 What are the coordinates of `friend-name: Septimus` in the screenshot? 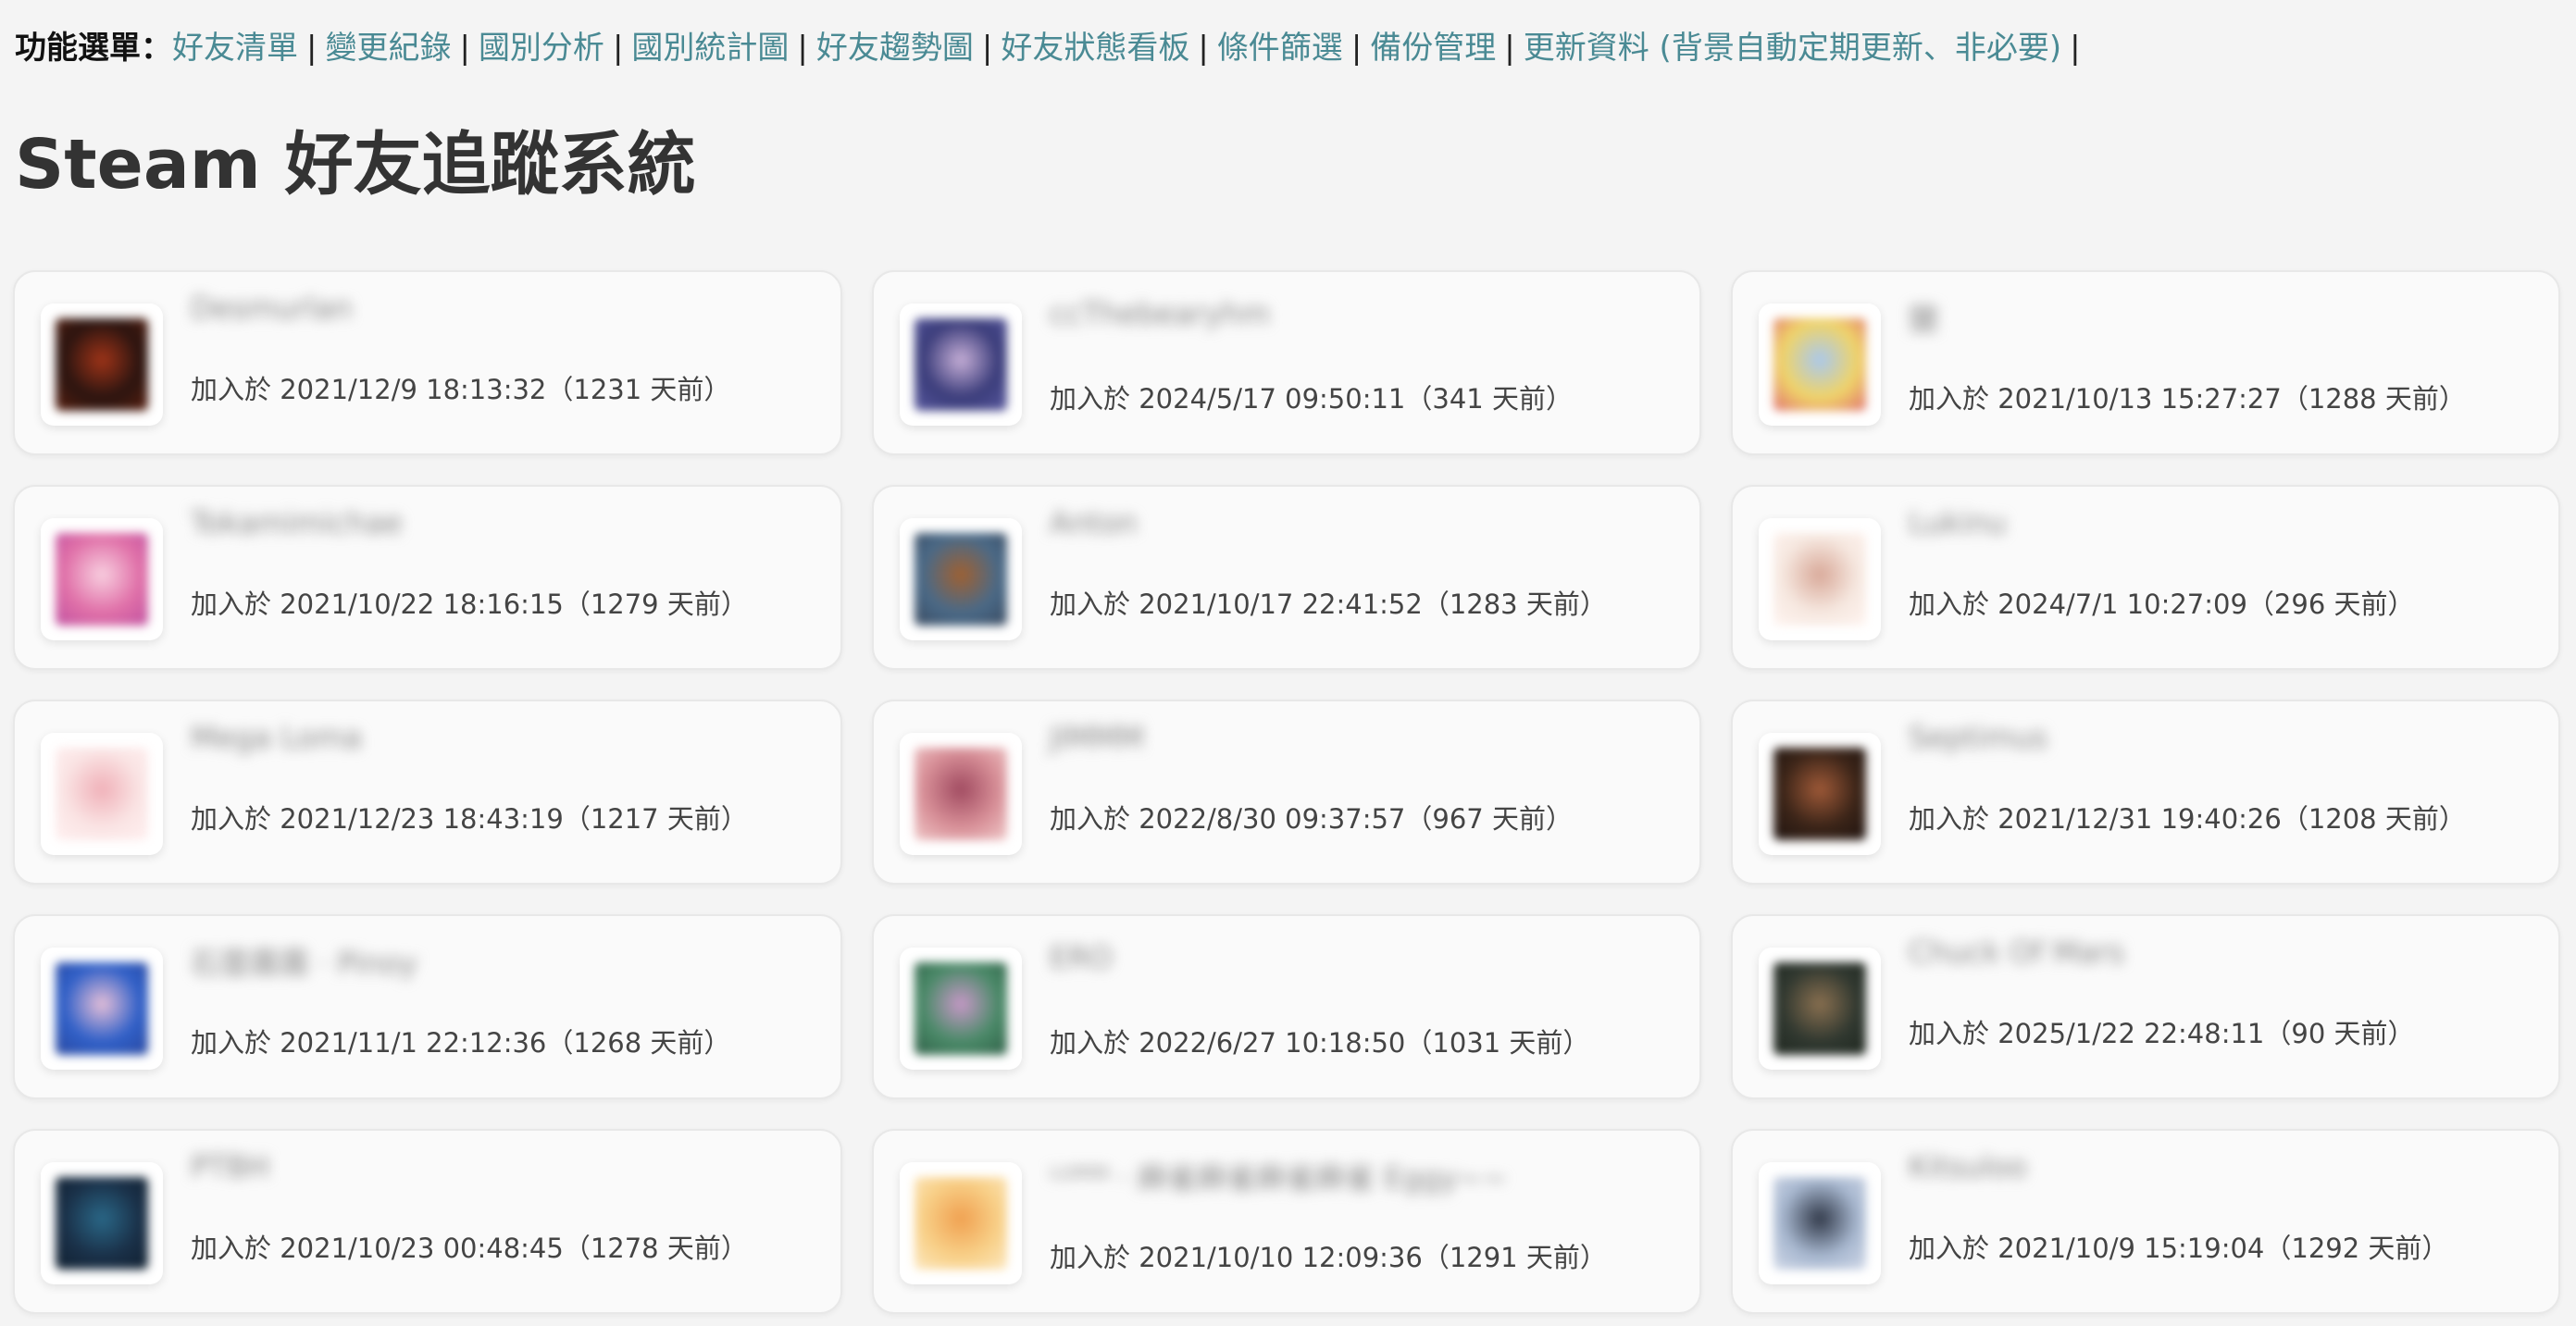 It's located at (1978, 737).